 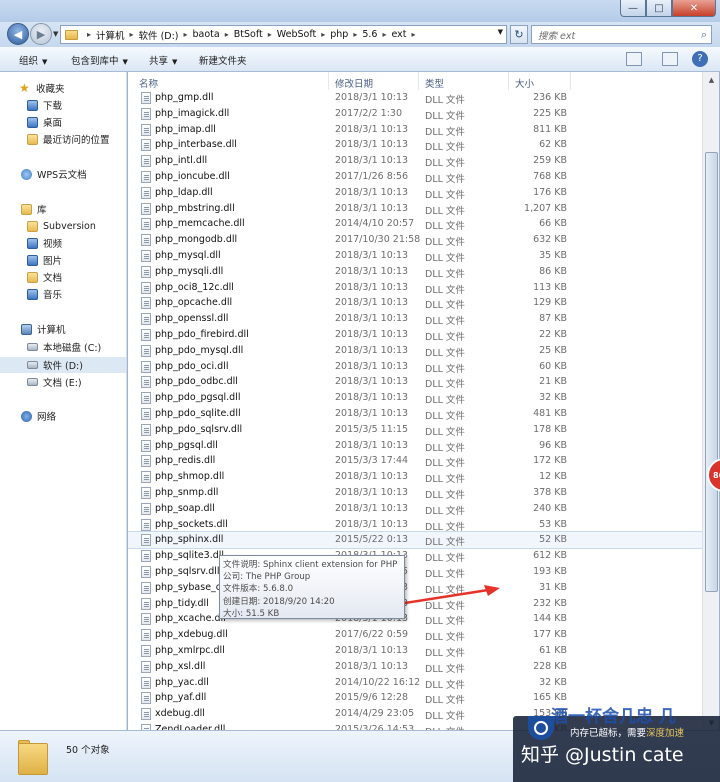 I want to click on breadcrumb-item: baota, so click(x=206, y=34).